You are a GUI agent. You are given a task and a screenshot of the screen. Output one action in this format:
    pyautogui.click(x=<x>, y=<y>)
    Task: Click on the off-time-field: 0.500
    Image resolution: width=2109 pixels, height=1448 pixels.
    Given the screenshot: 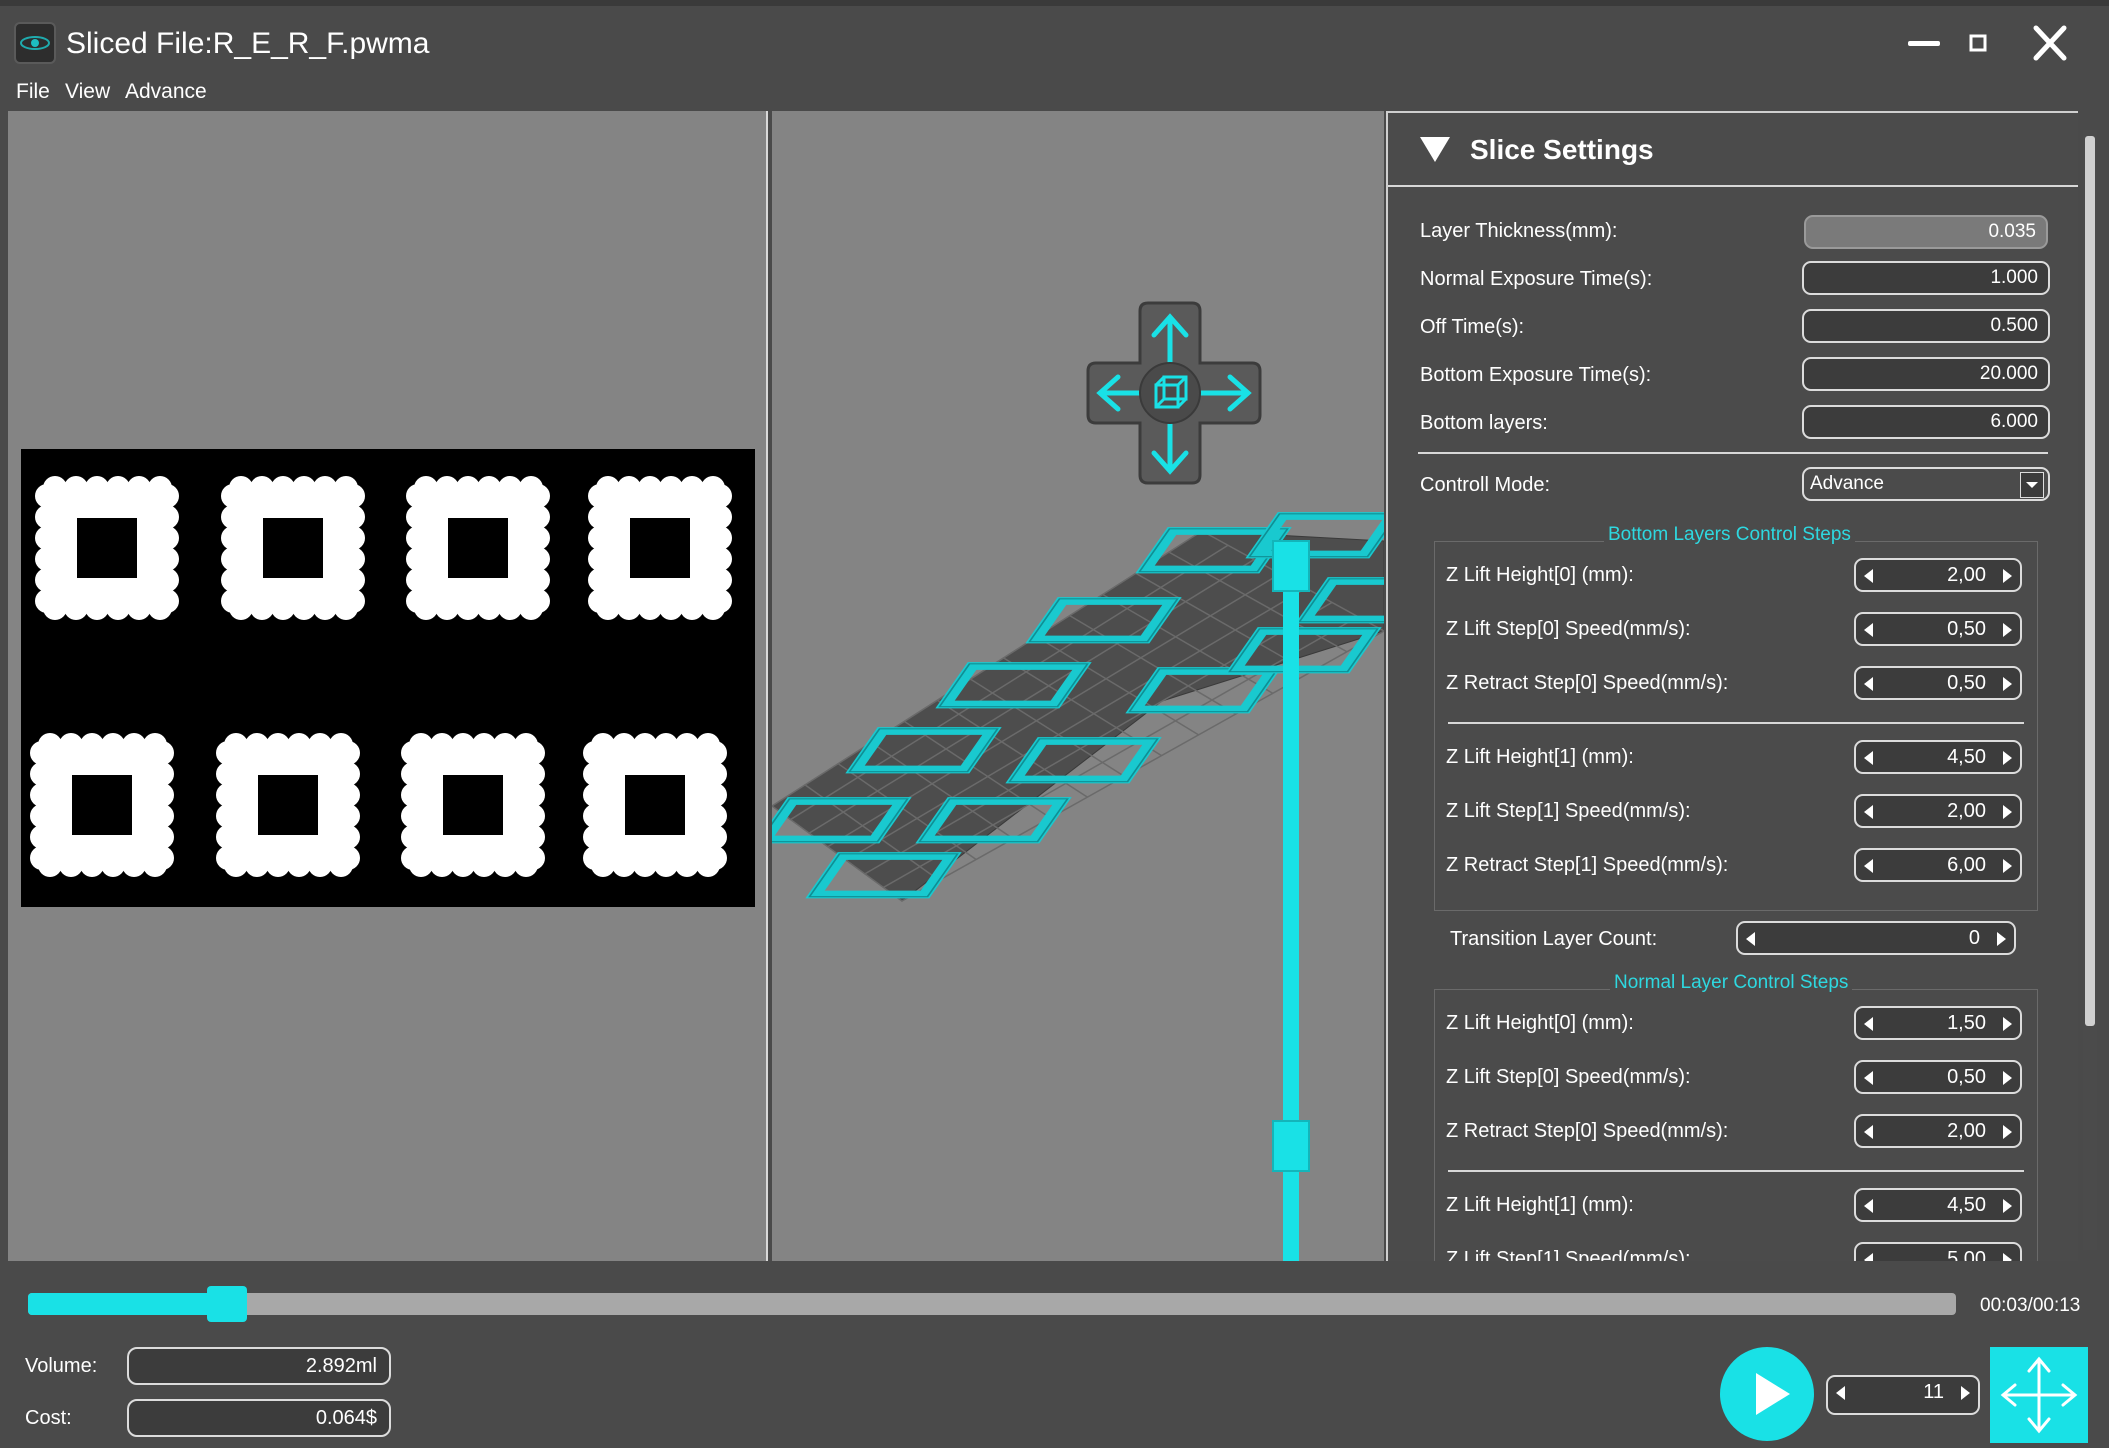 What is the action you would take?
    pyautogui.click(x=1926, y=326)
    